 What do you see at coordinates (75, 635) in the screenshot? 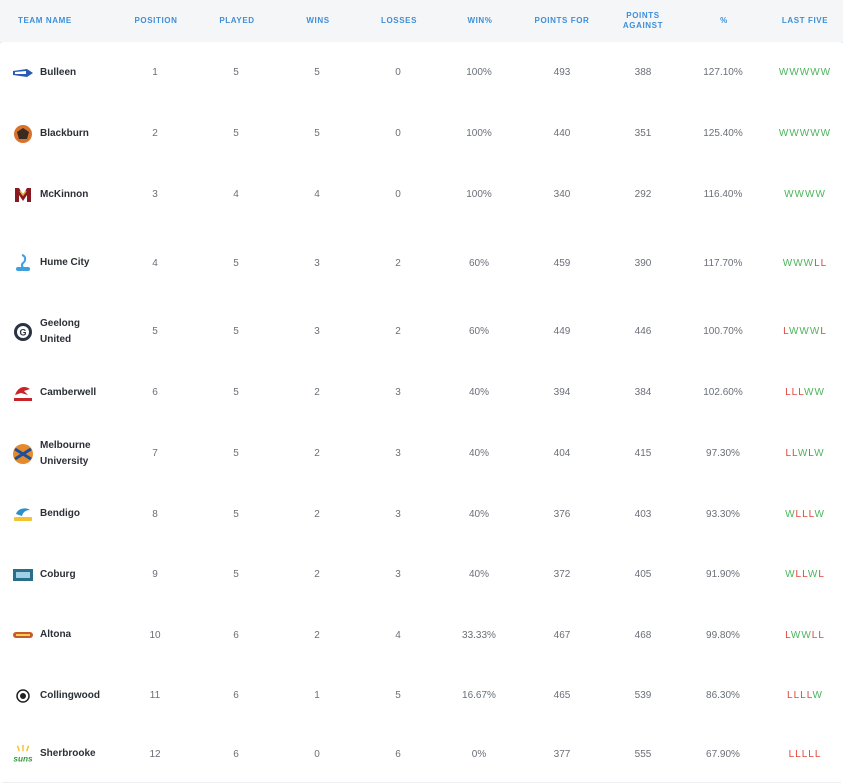
I see `team-name: Altona` at bounding box center [75, 635].